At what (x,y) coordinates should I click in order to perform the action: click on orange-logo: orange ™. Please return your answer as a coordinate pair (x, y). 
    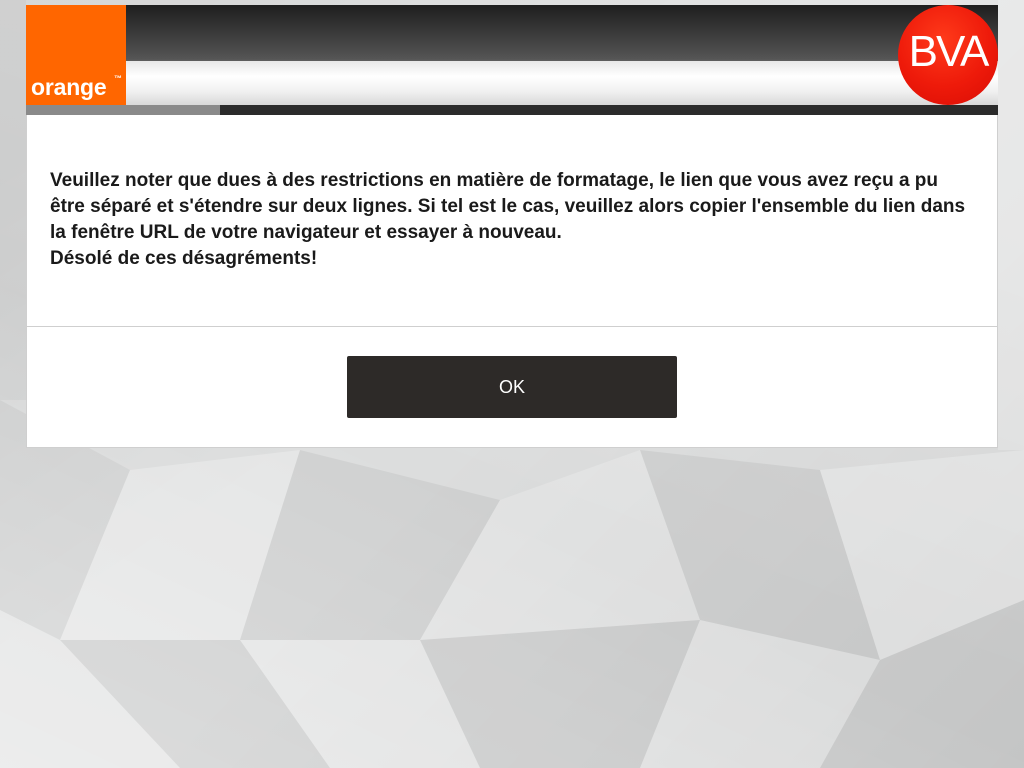
    Looking at the image, I should click on (76, 55).